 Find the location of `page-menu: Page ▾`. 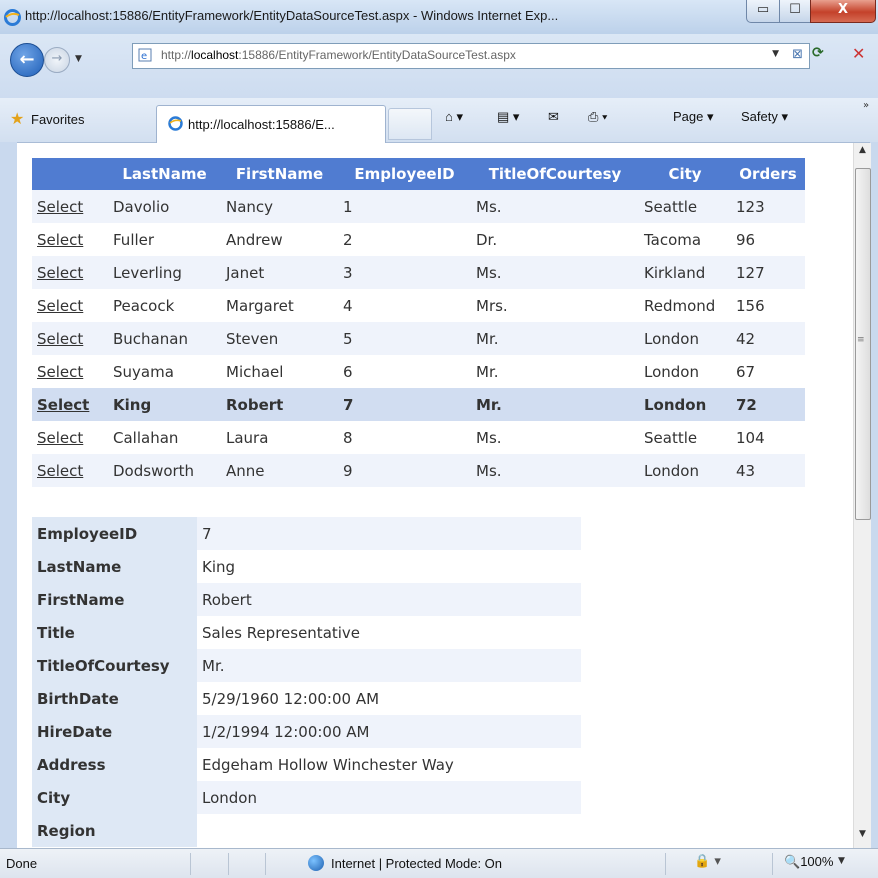

page-menu: Page ▾ is located at coordinates (693, 117).